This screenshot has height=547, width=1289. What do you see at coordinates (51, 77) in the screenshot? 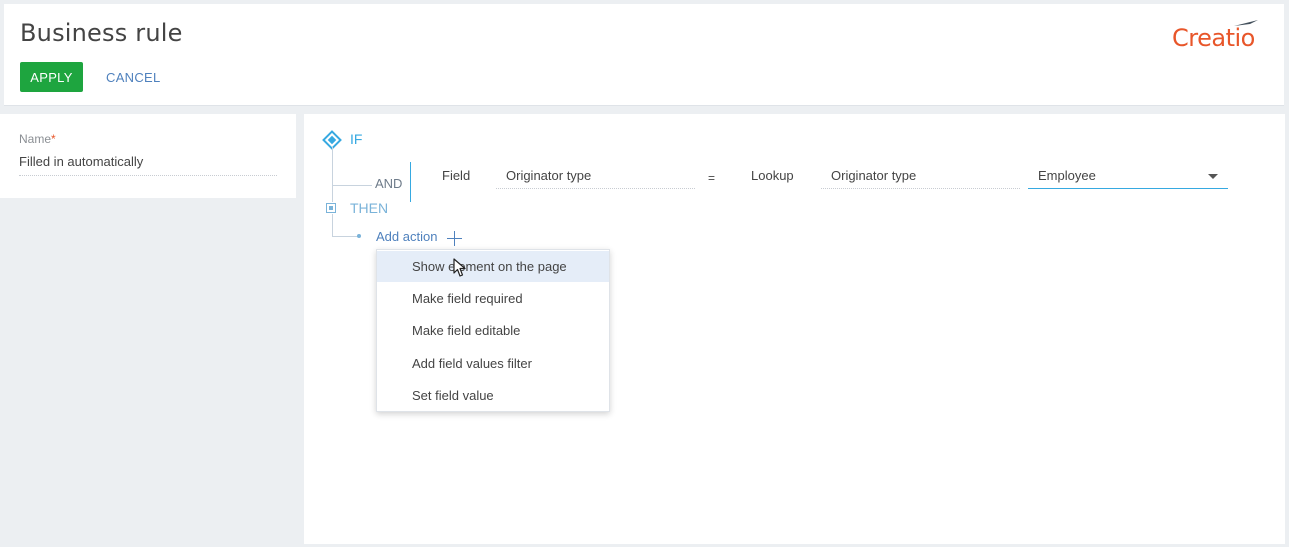
I see `apply-button: APPLY` at bounding box center [51, 77].